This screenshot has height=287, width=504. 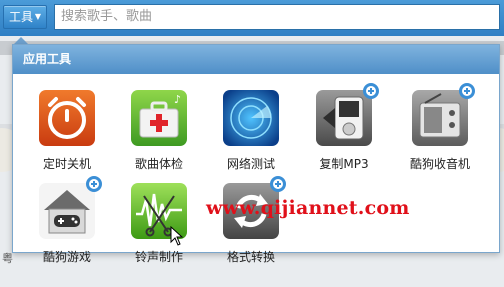 I want to click on dropdown-caret, so click(x=21, y=40).